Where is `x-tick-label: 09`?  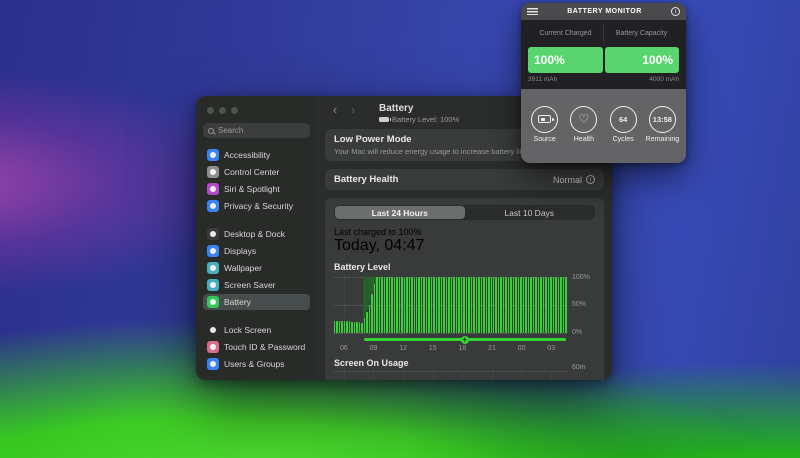 x-tick-label: 09 is located at coordinates (373, 348).